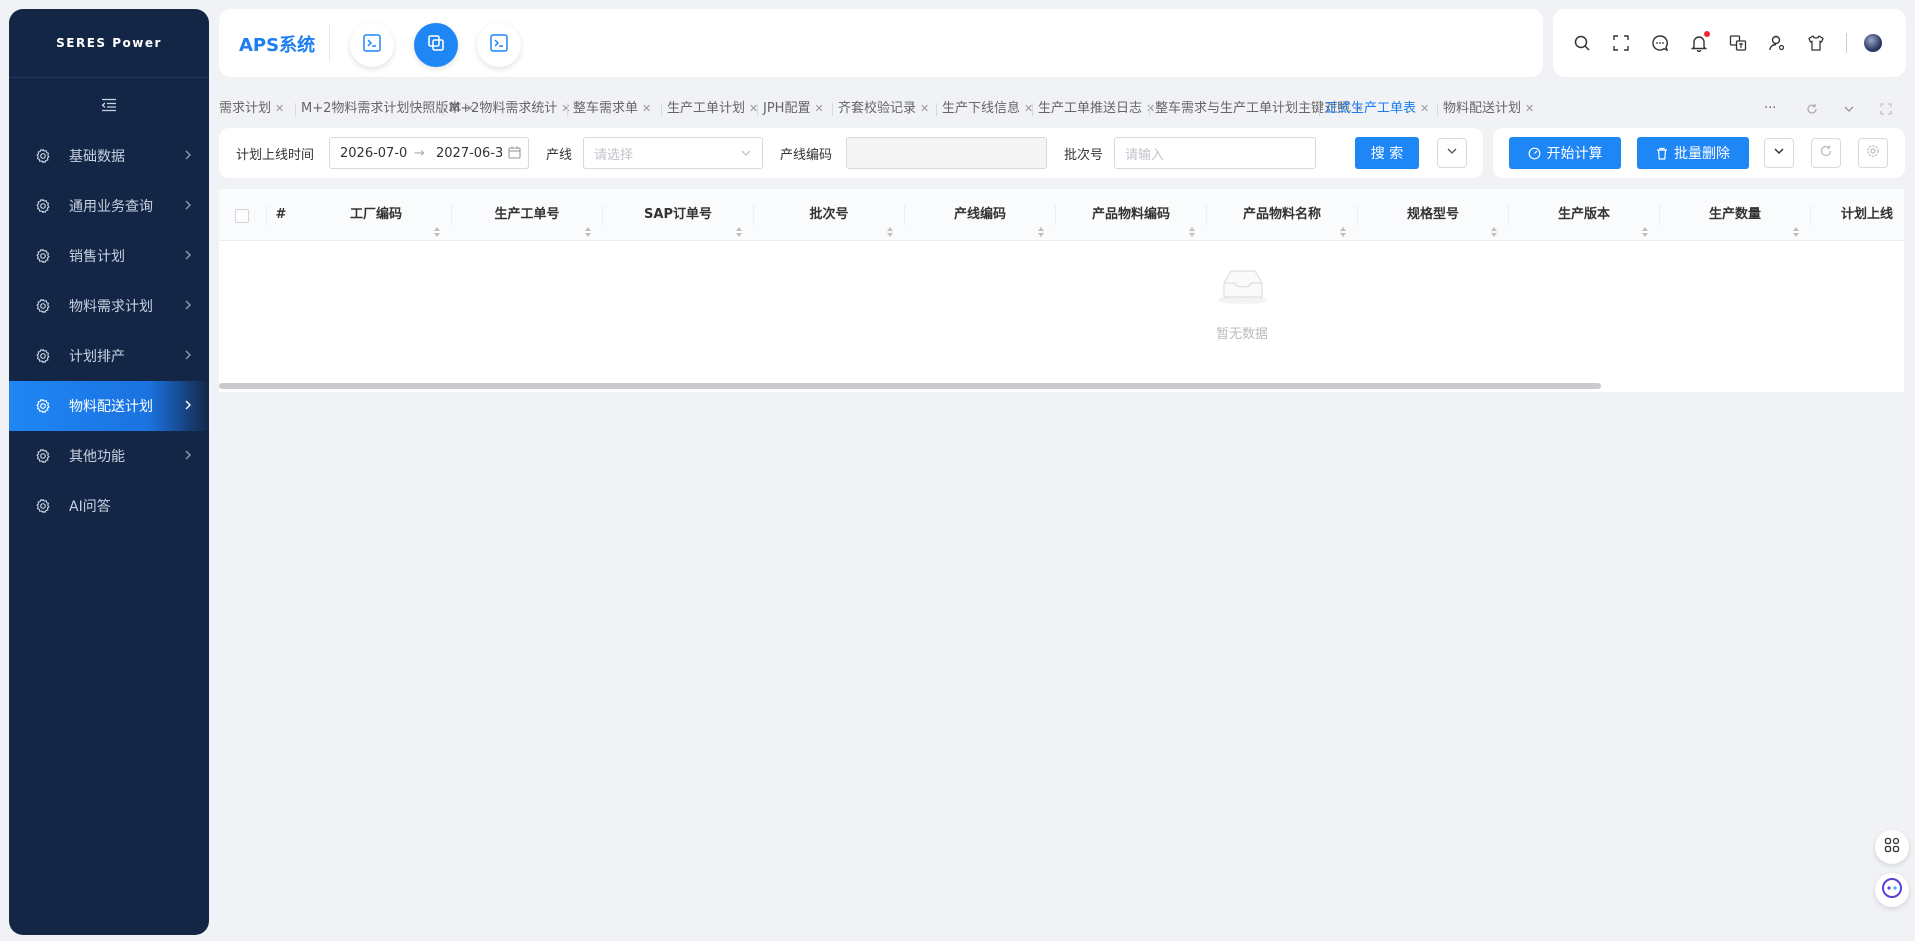 The image size is (1915, 941). I want to click on tab-item: 整车需求单 ✕, so click(612, 109).